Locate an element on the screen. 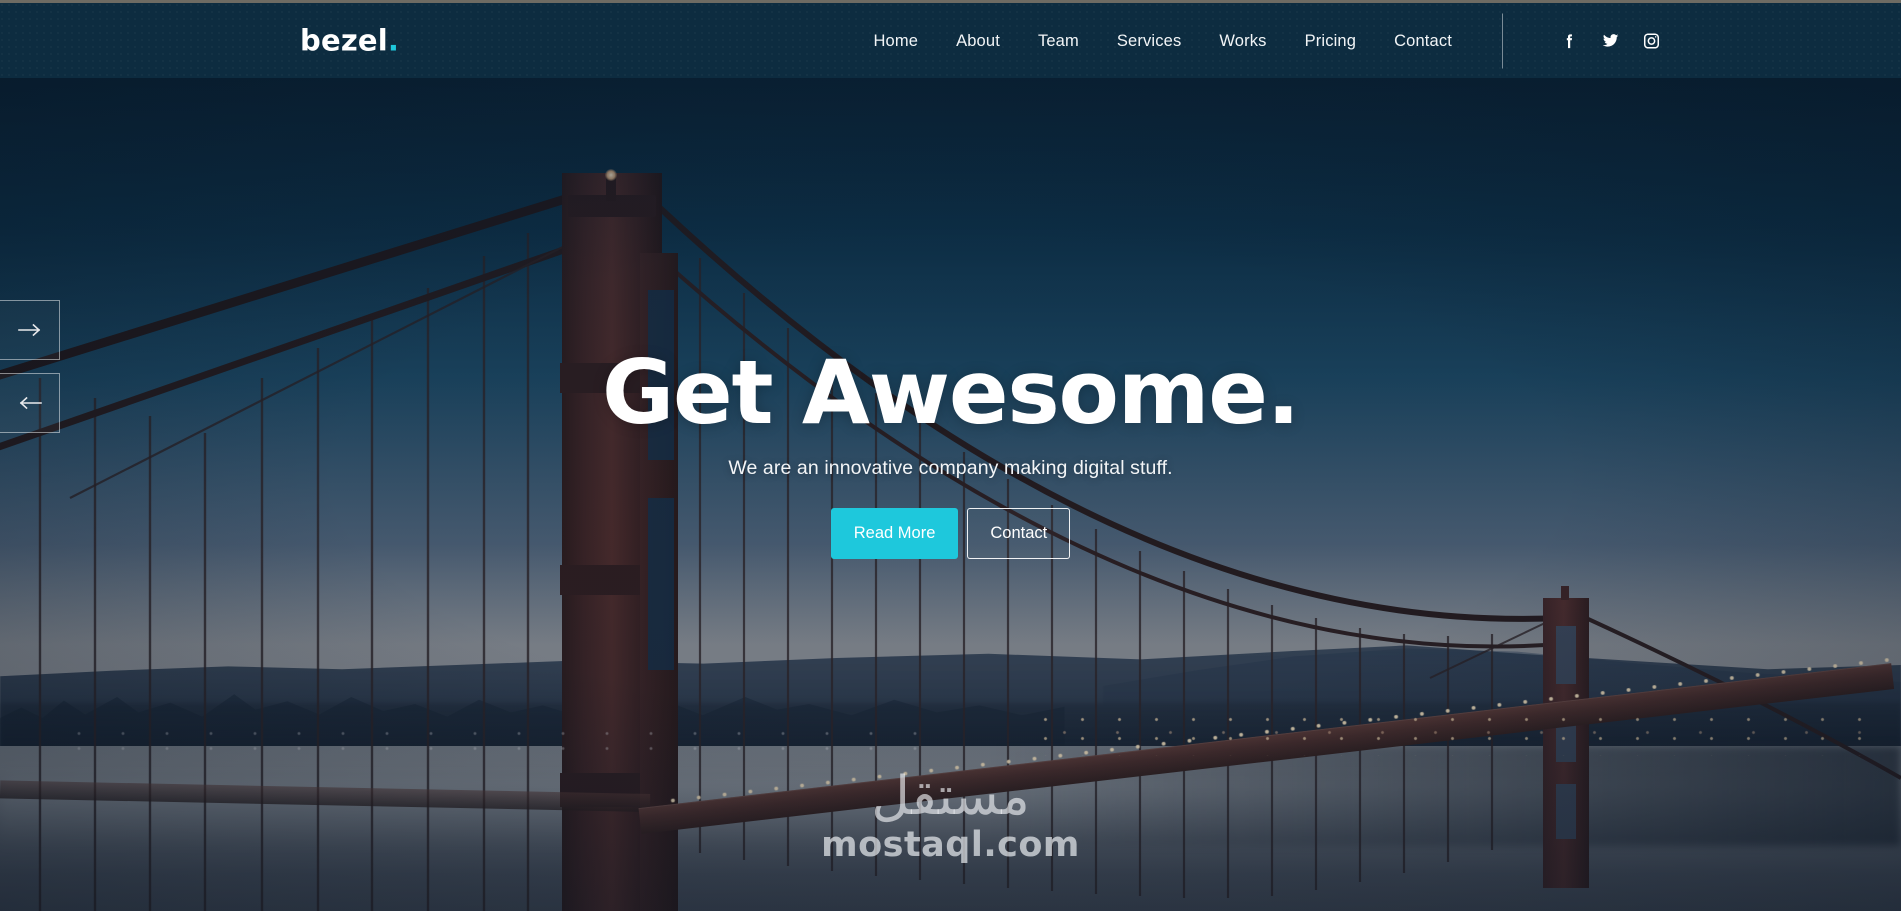  twitter-icon is located at coordinates (1610, 40).